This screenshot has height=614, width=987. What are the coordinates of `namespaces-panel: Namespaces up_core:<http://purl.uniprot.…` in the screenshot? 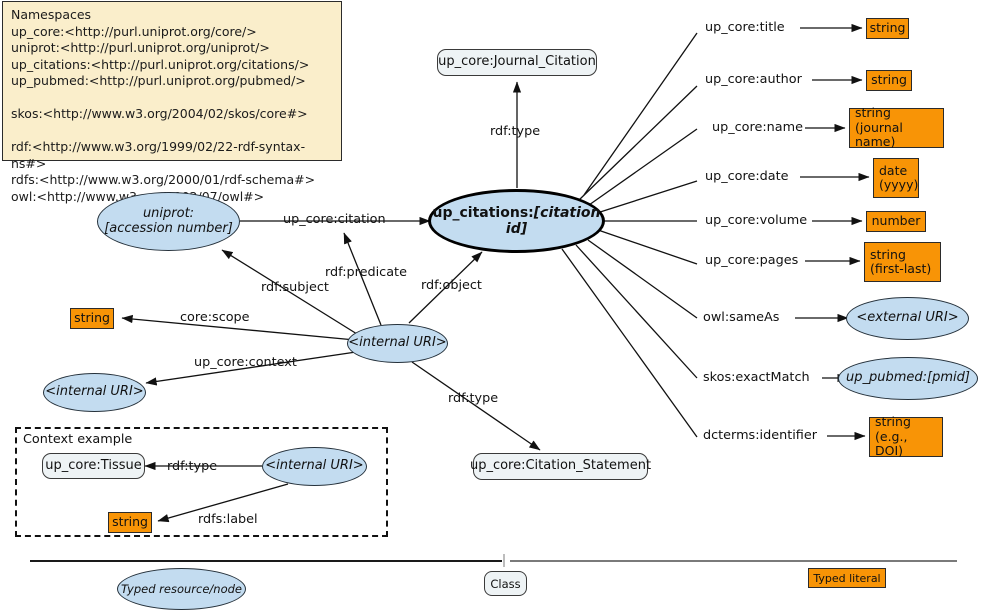 It's located at (172, 102).